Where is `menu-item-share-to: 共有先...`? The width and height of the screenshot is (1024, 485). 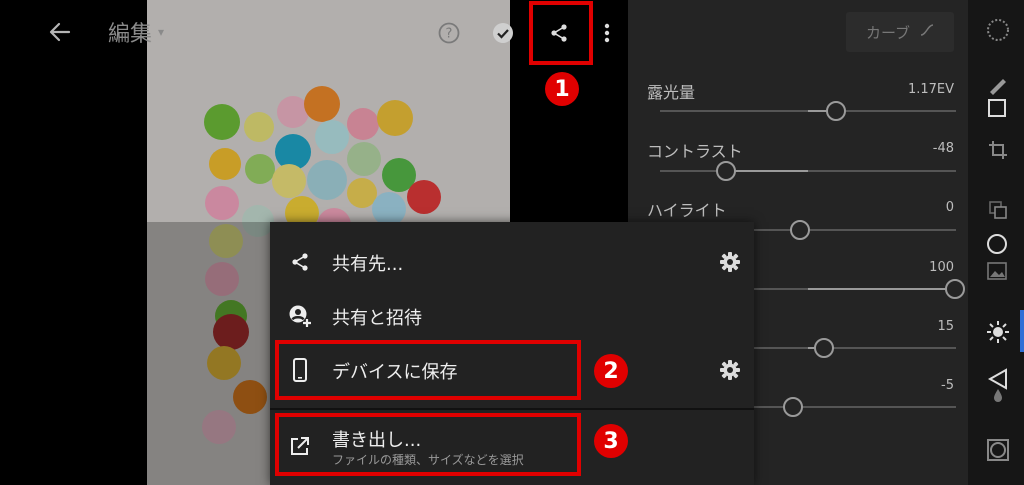
menu-item-share-to: 共有先... is located at coordinates (512, 262).